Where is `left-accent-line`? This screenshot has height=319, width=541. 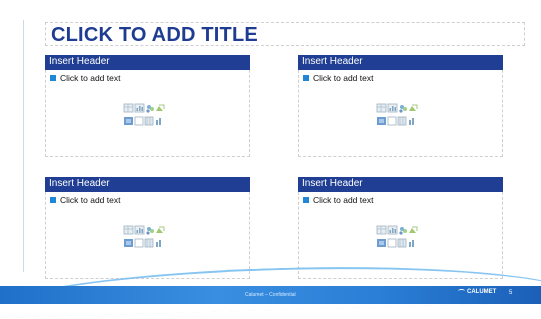 left-accent-line is located at coordinates (23, 146).